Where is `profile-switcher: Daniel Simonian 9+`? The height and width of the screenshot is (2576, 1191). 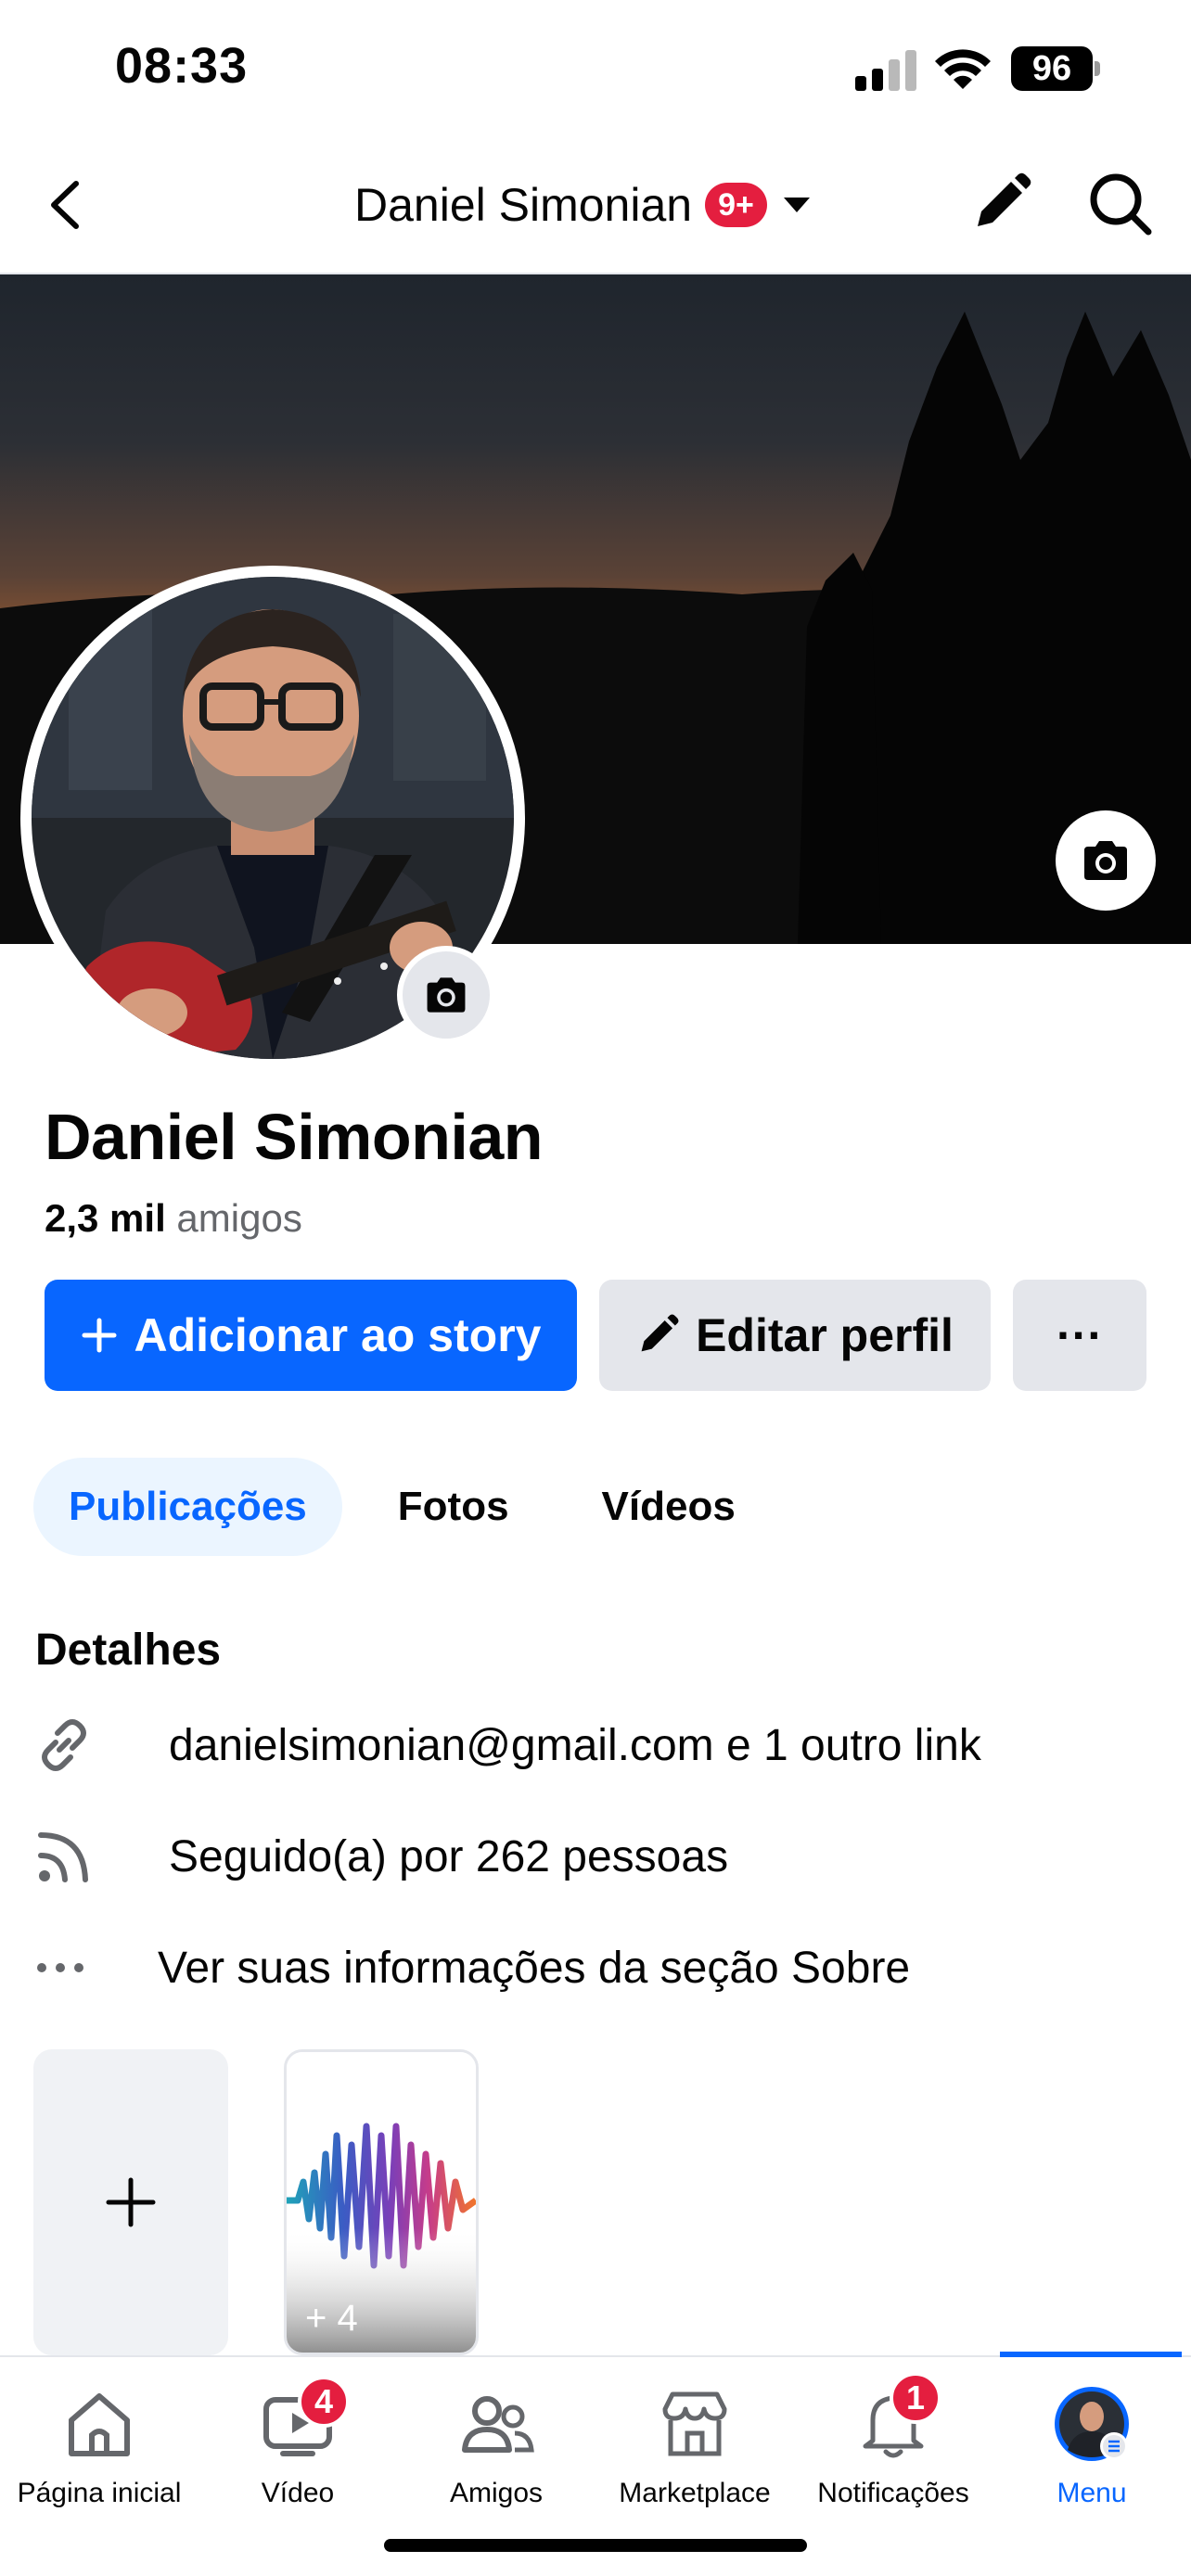 profile-switcher: Daniel Simonian 9+ is located at coordinates (584, 204).